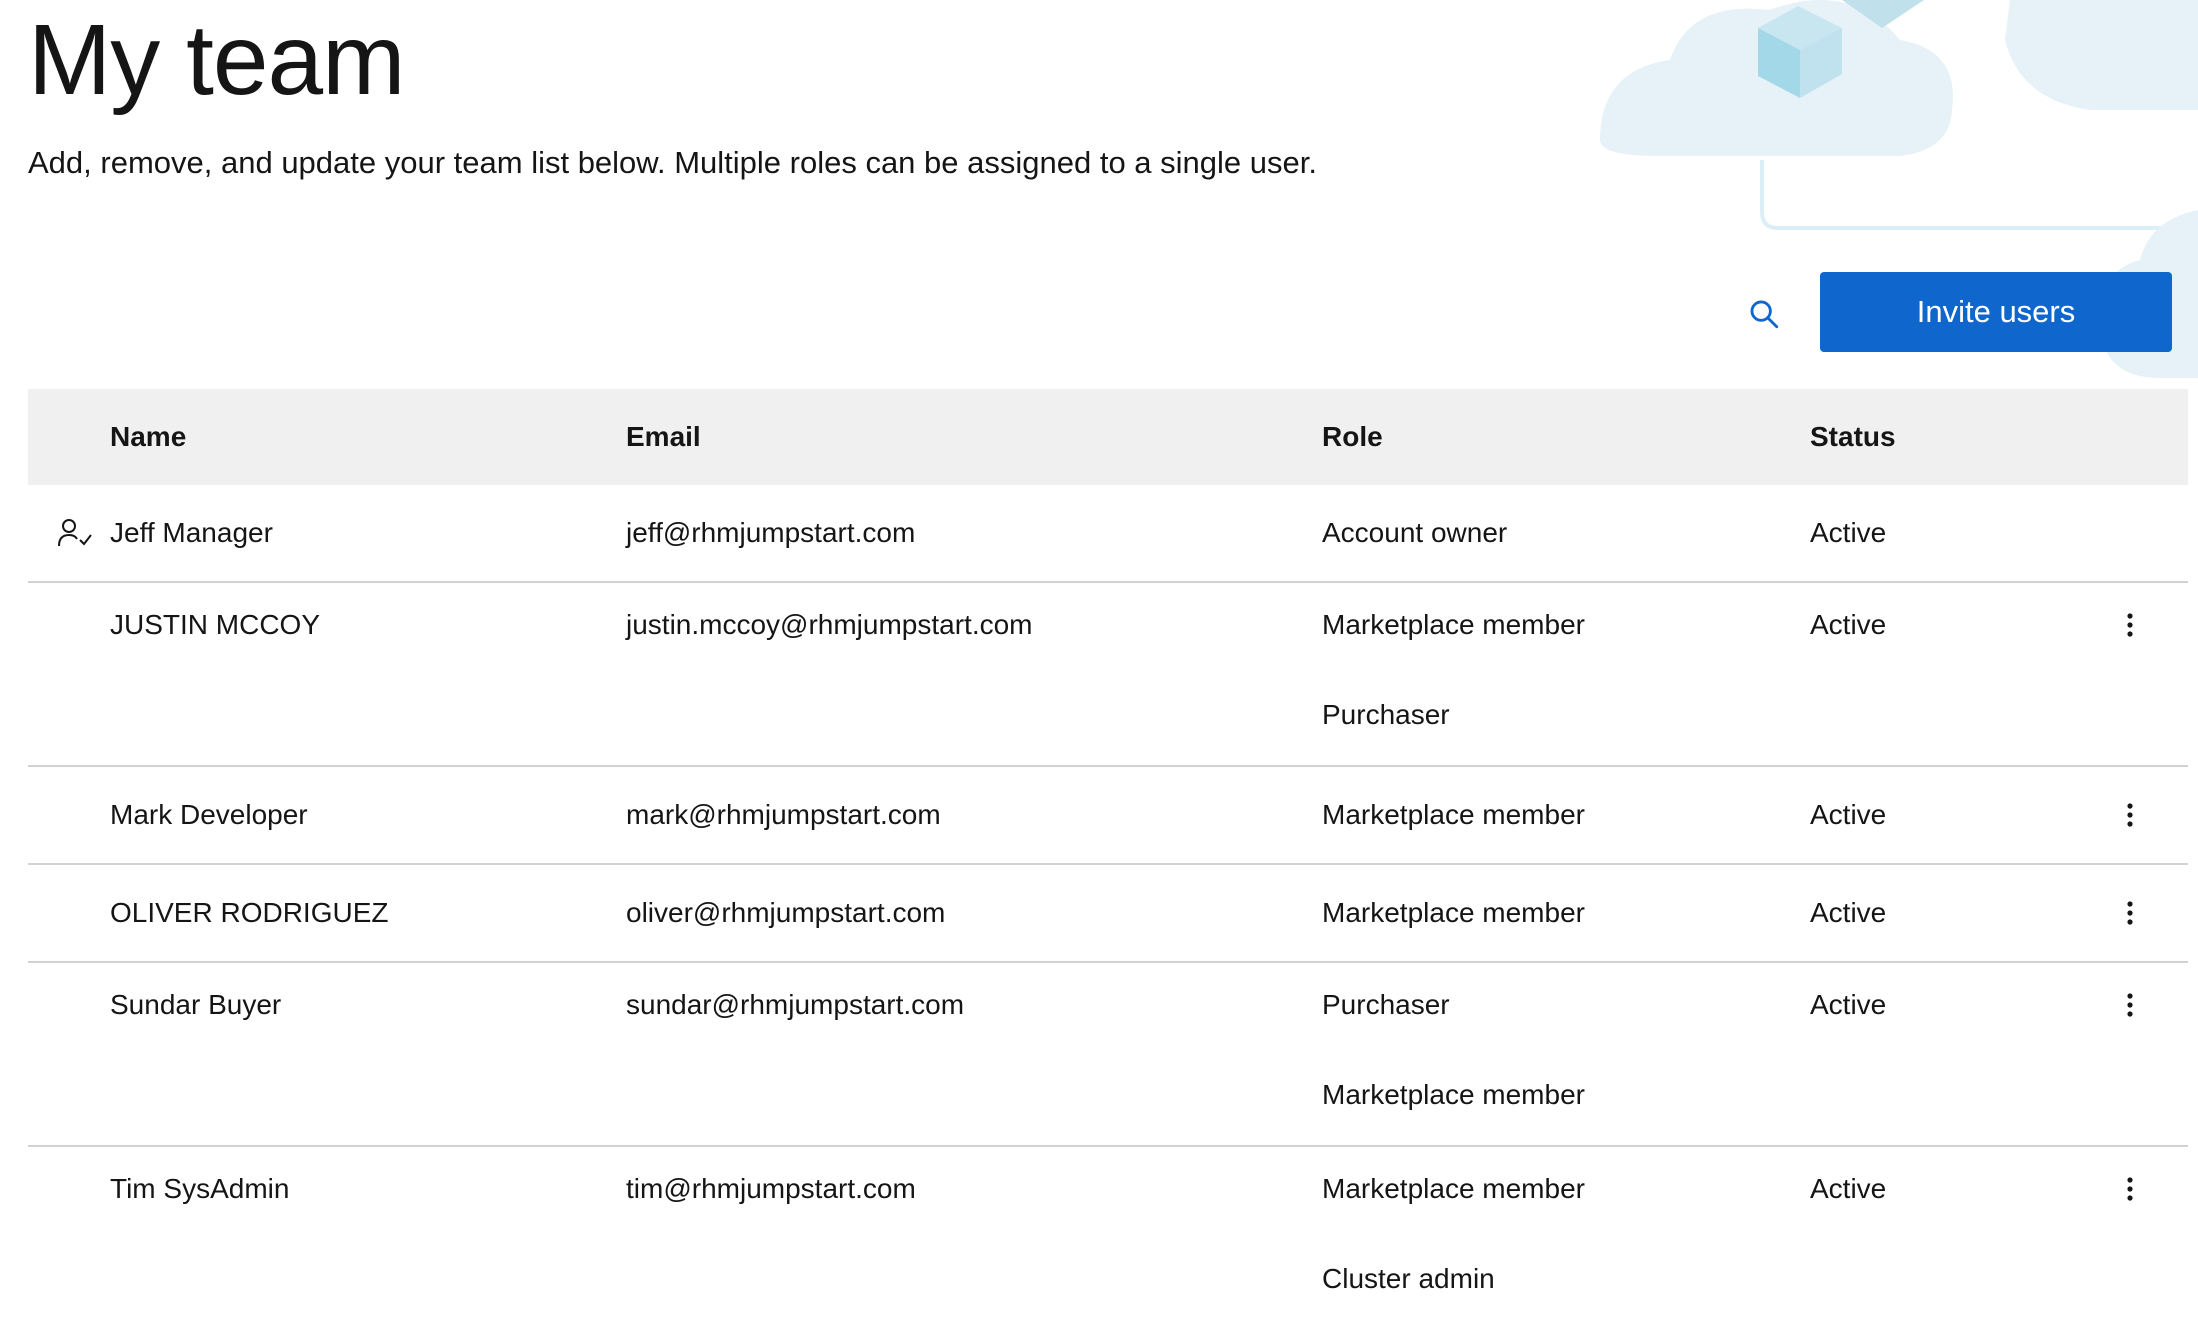 This screenshot has width=2198, height=1323. I want to click on cell-name: Mark Developer, so click(209, 814).